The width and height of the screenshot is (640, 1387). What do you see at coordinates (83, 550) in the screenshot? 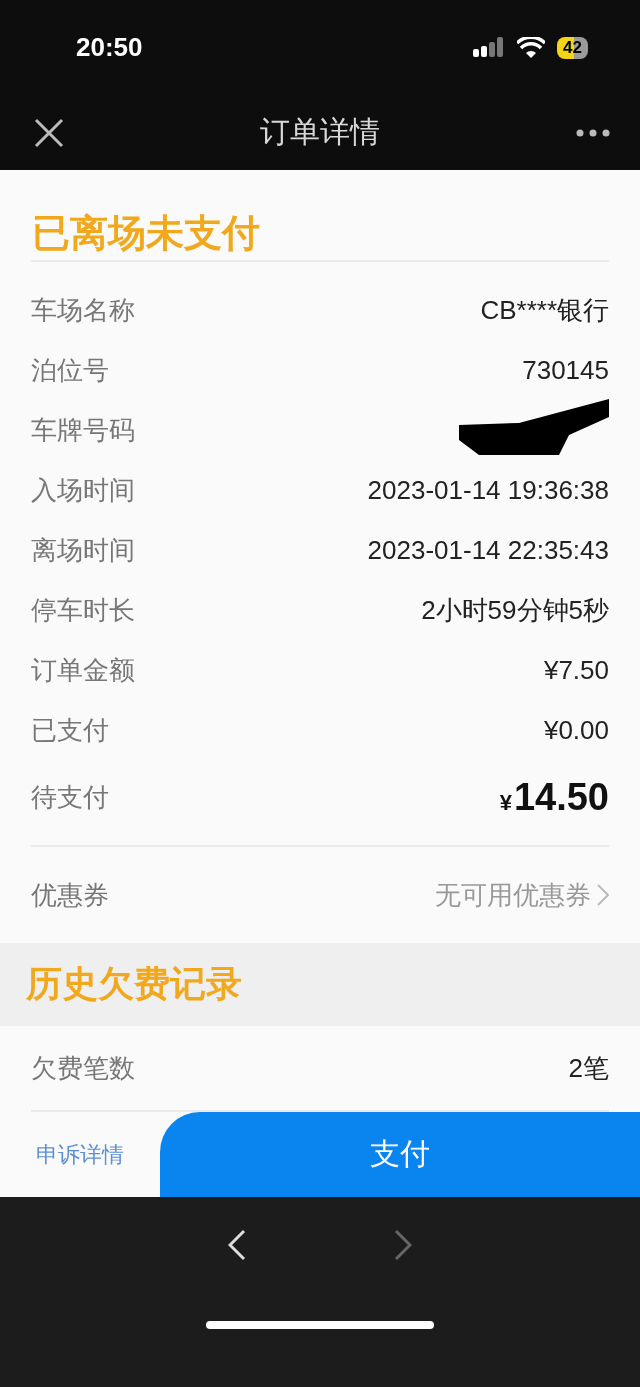
I see `detail-label: 离场时间` at bounding box center [83, 550].